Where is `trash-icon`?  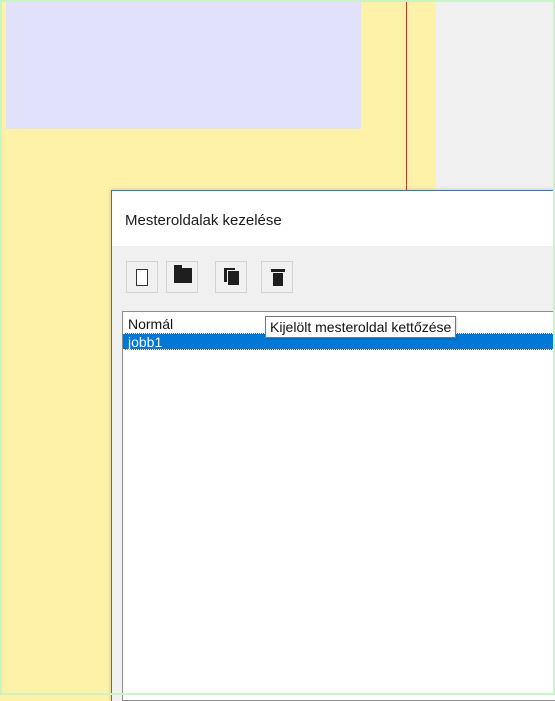
trash-icon is located at coordinates (278, 277).